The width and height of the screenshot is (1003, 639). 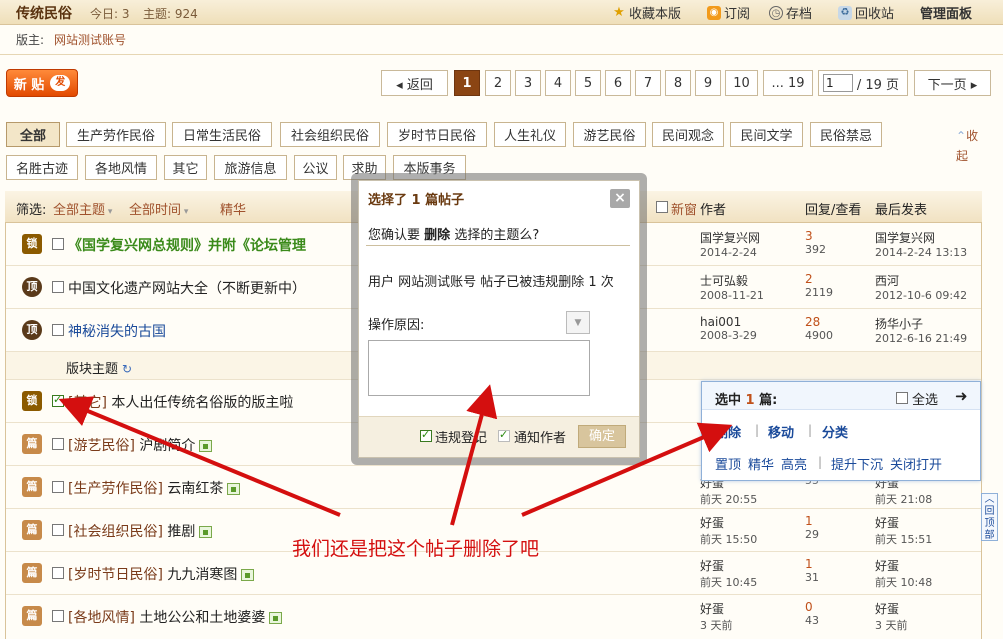 I want to click on notify-author-checkbox, so click(x=504, y=435).